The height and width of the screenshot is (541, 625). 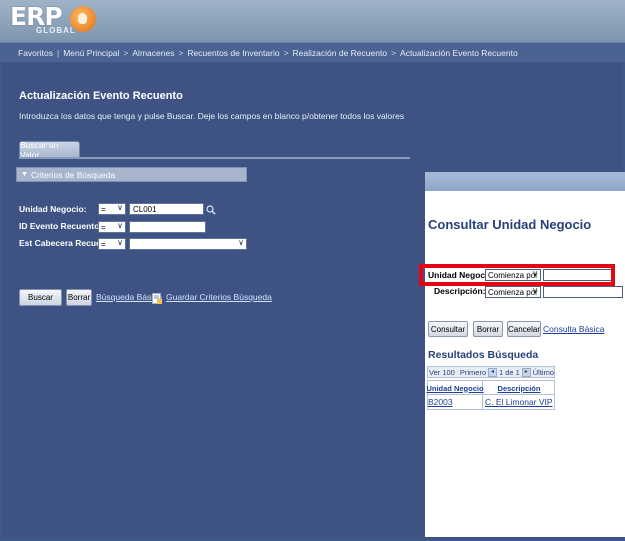 What do you see at coordinates (488, 329) in the screenshot?
I see `modal-borrar-button: Borrar` at bounding box center [488, 329].